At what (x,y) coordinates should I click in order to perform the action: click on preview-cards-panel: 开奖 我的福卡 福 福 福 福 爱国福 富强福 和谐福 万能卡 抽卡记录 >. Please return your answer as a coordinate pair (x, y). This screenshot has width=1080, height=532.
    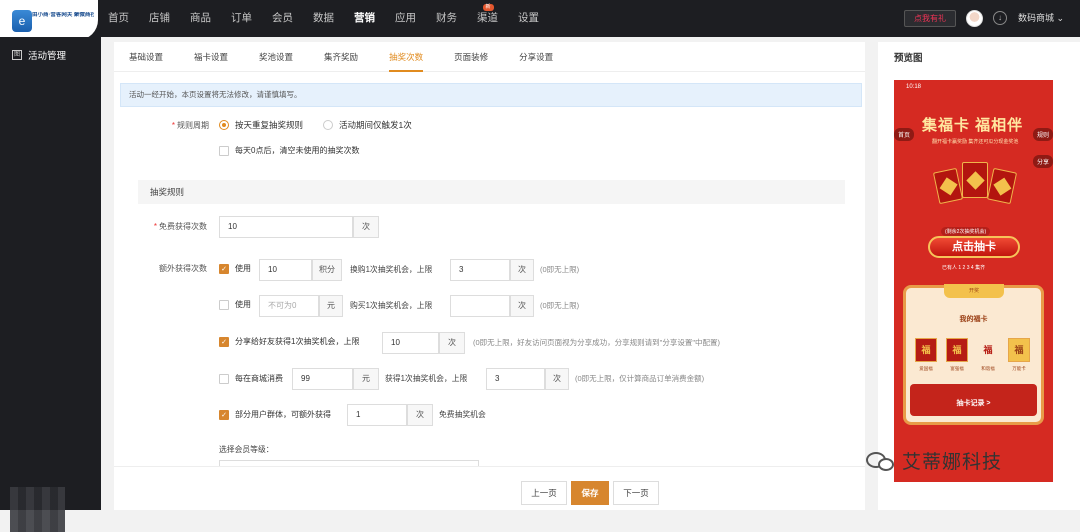
    Looking at the image, I should click on (973, 354).